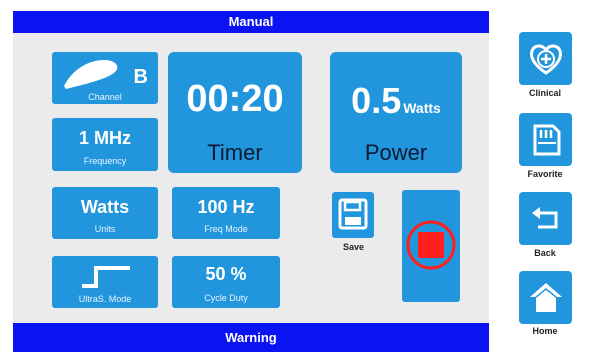 Image resolution: width=592 pixels, height=352 pixels. What do you see at coordinates (376, 100) in the screenshot?
I see `power-value: 0.5` at bounding box center [376, 100].